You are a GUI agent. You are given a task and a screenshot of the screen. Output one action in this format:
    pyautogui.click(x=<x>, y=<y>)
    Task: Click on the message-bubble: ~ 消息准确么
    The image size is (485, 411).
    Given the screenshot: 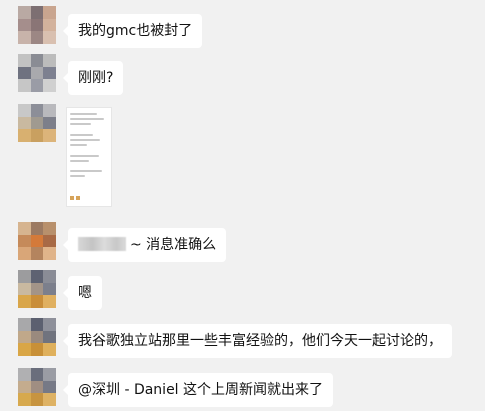 What is the action you would take?
    pyautogui.click(x=144, y=245)
    